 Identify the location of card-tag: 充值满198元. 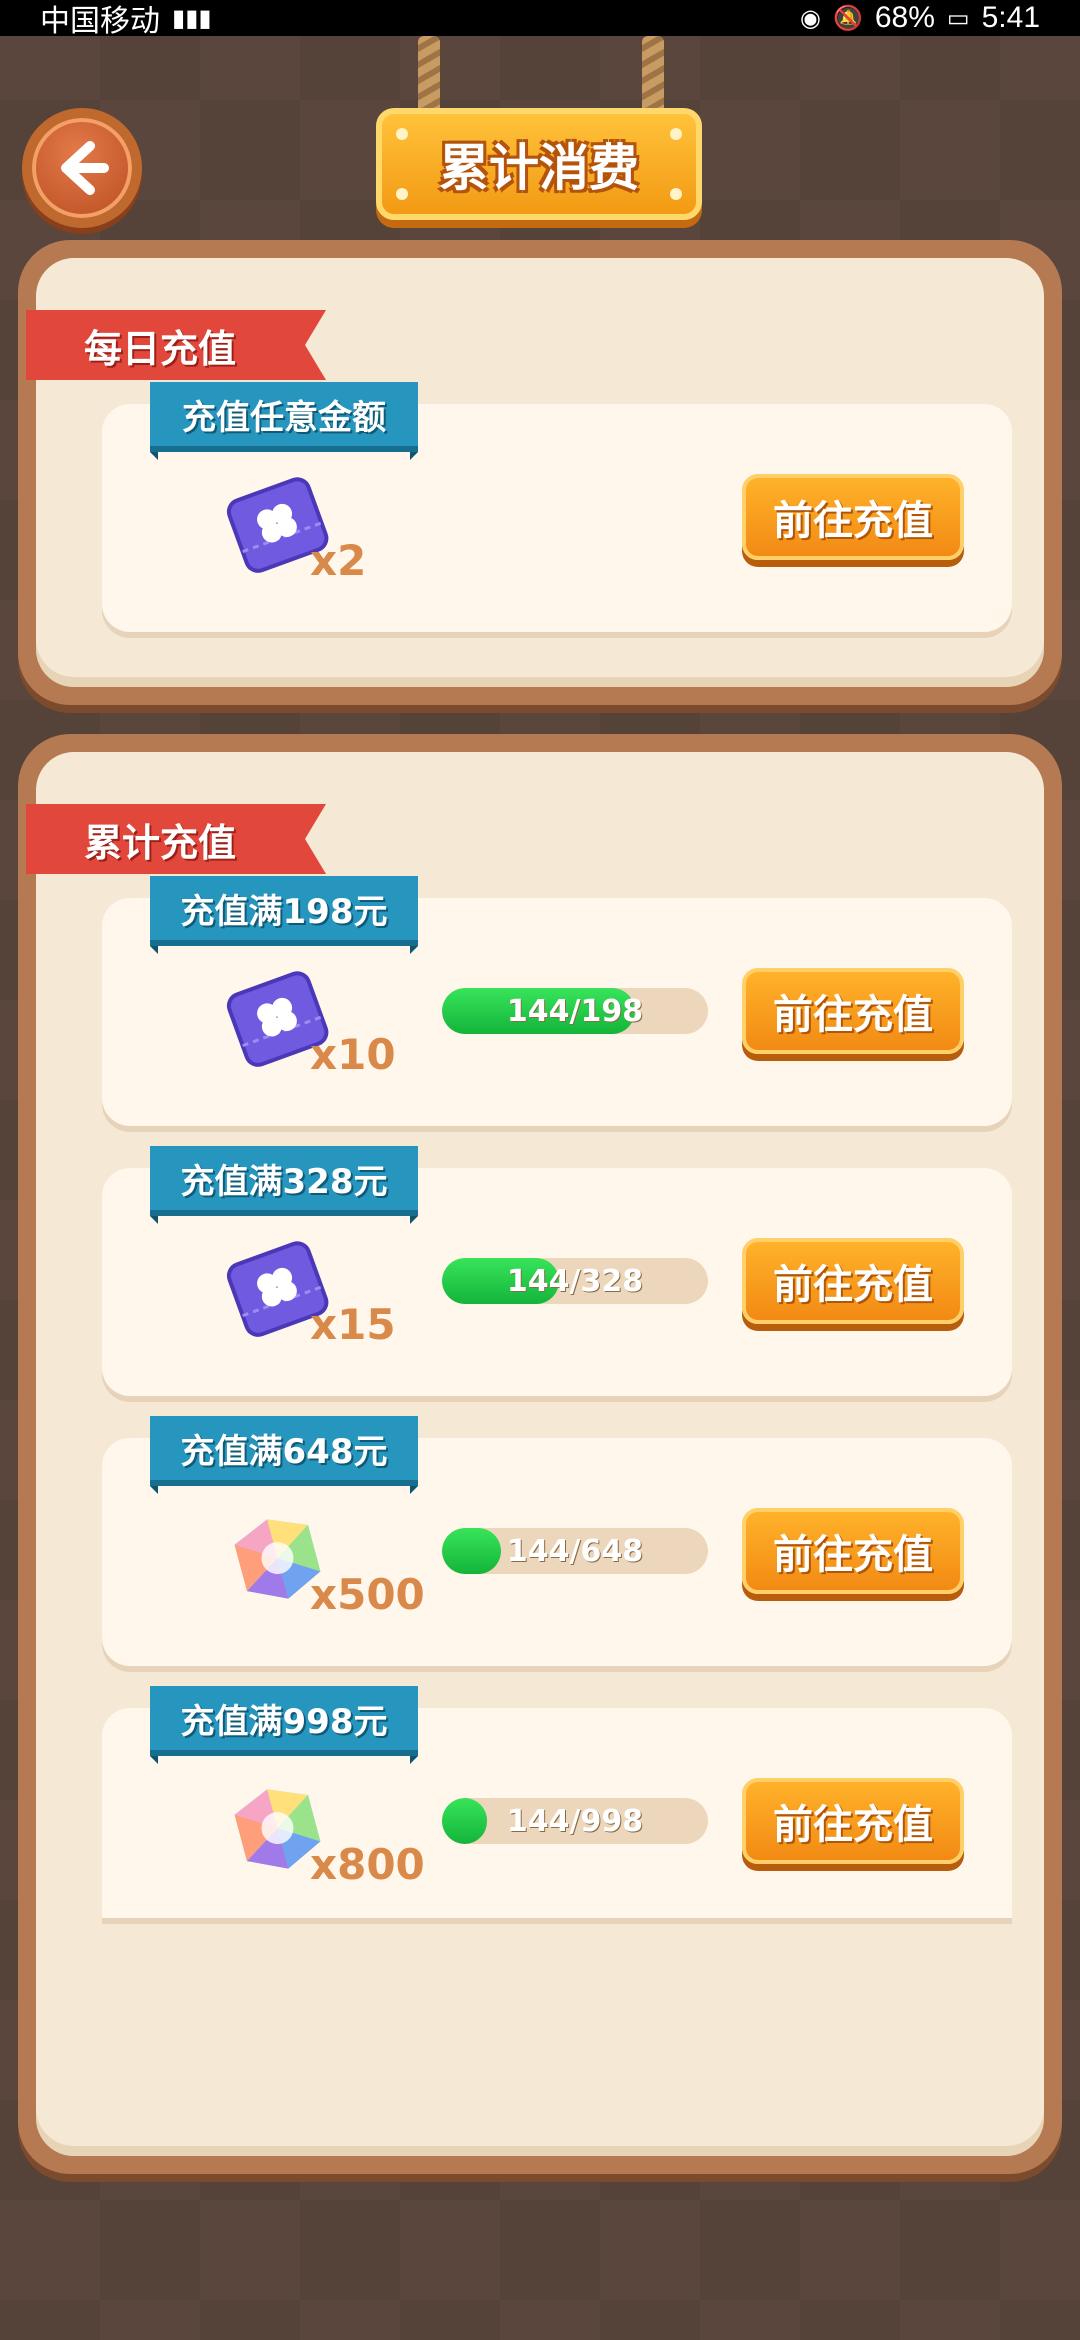
(284, 915).